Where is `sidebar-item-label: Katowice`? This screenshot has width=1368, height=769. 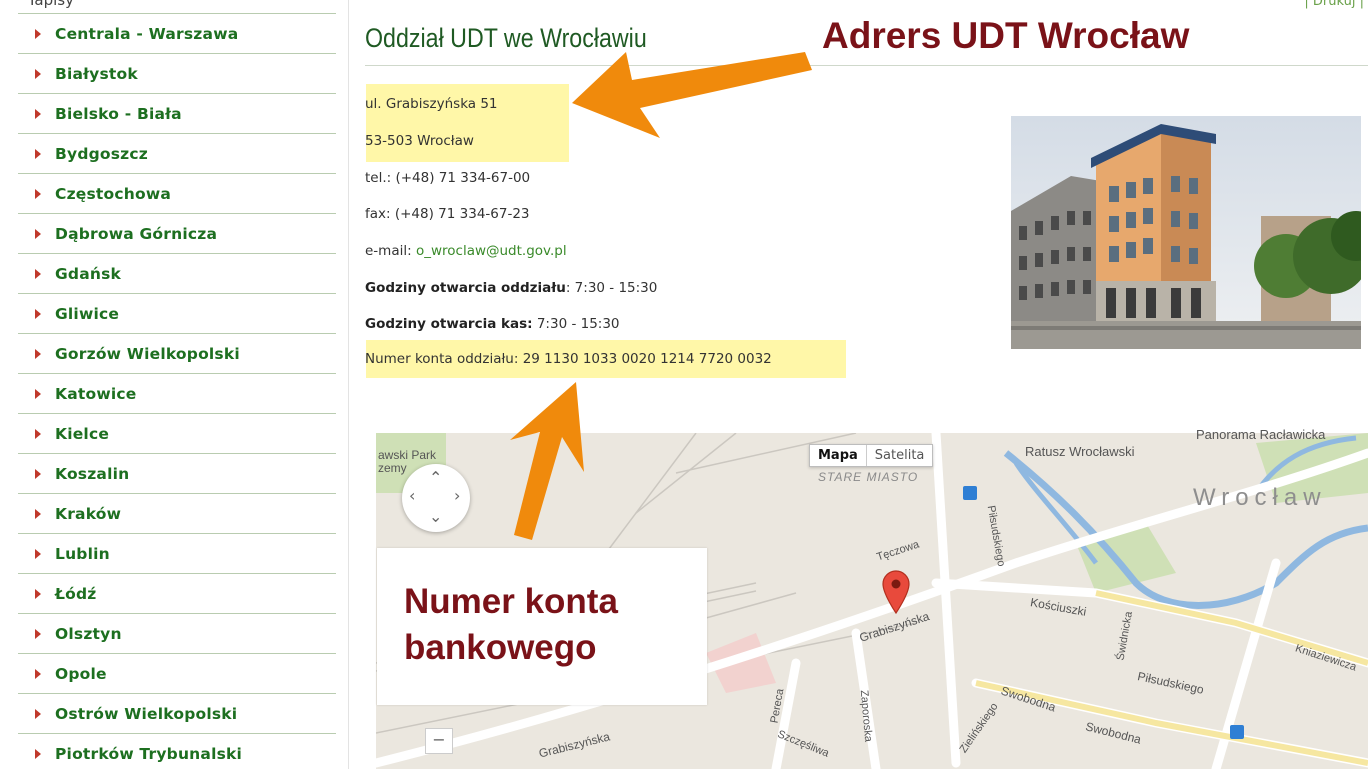
sidebar-item-label: Katowice is located at coordinates (96, 393).